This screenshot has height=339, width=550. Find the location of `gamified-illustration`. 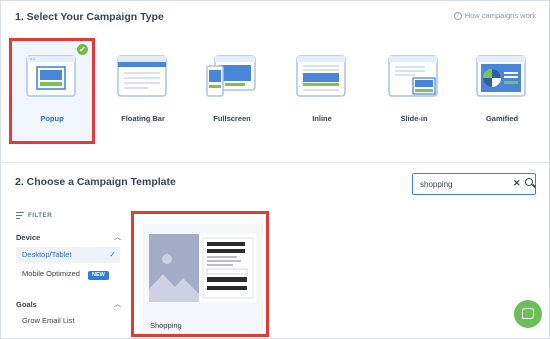

gamified-illustration is located at coordinates (501, 76).